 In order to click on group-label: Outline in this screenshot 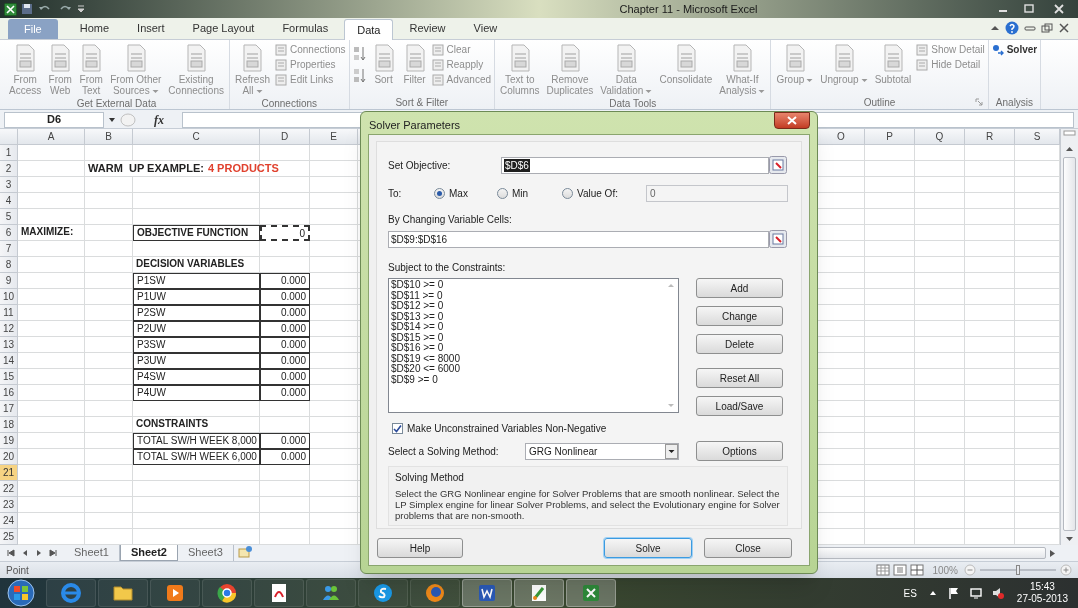, I will do `click(879, 102)`.